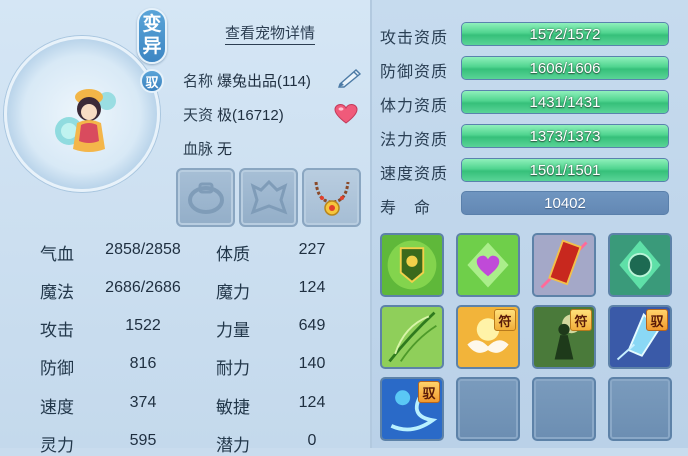  What do you see at coordinates (143, 440) in the screenshot?
I see `stat-value-left: 595` at bounding box center [143, 440].